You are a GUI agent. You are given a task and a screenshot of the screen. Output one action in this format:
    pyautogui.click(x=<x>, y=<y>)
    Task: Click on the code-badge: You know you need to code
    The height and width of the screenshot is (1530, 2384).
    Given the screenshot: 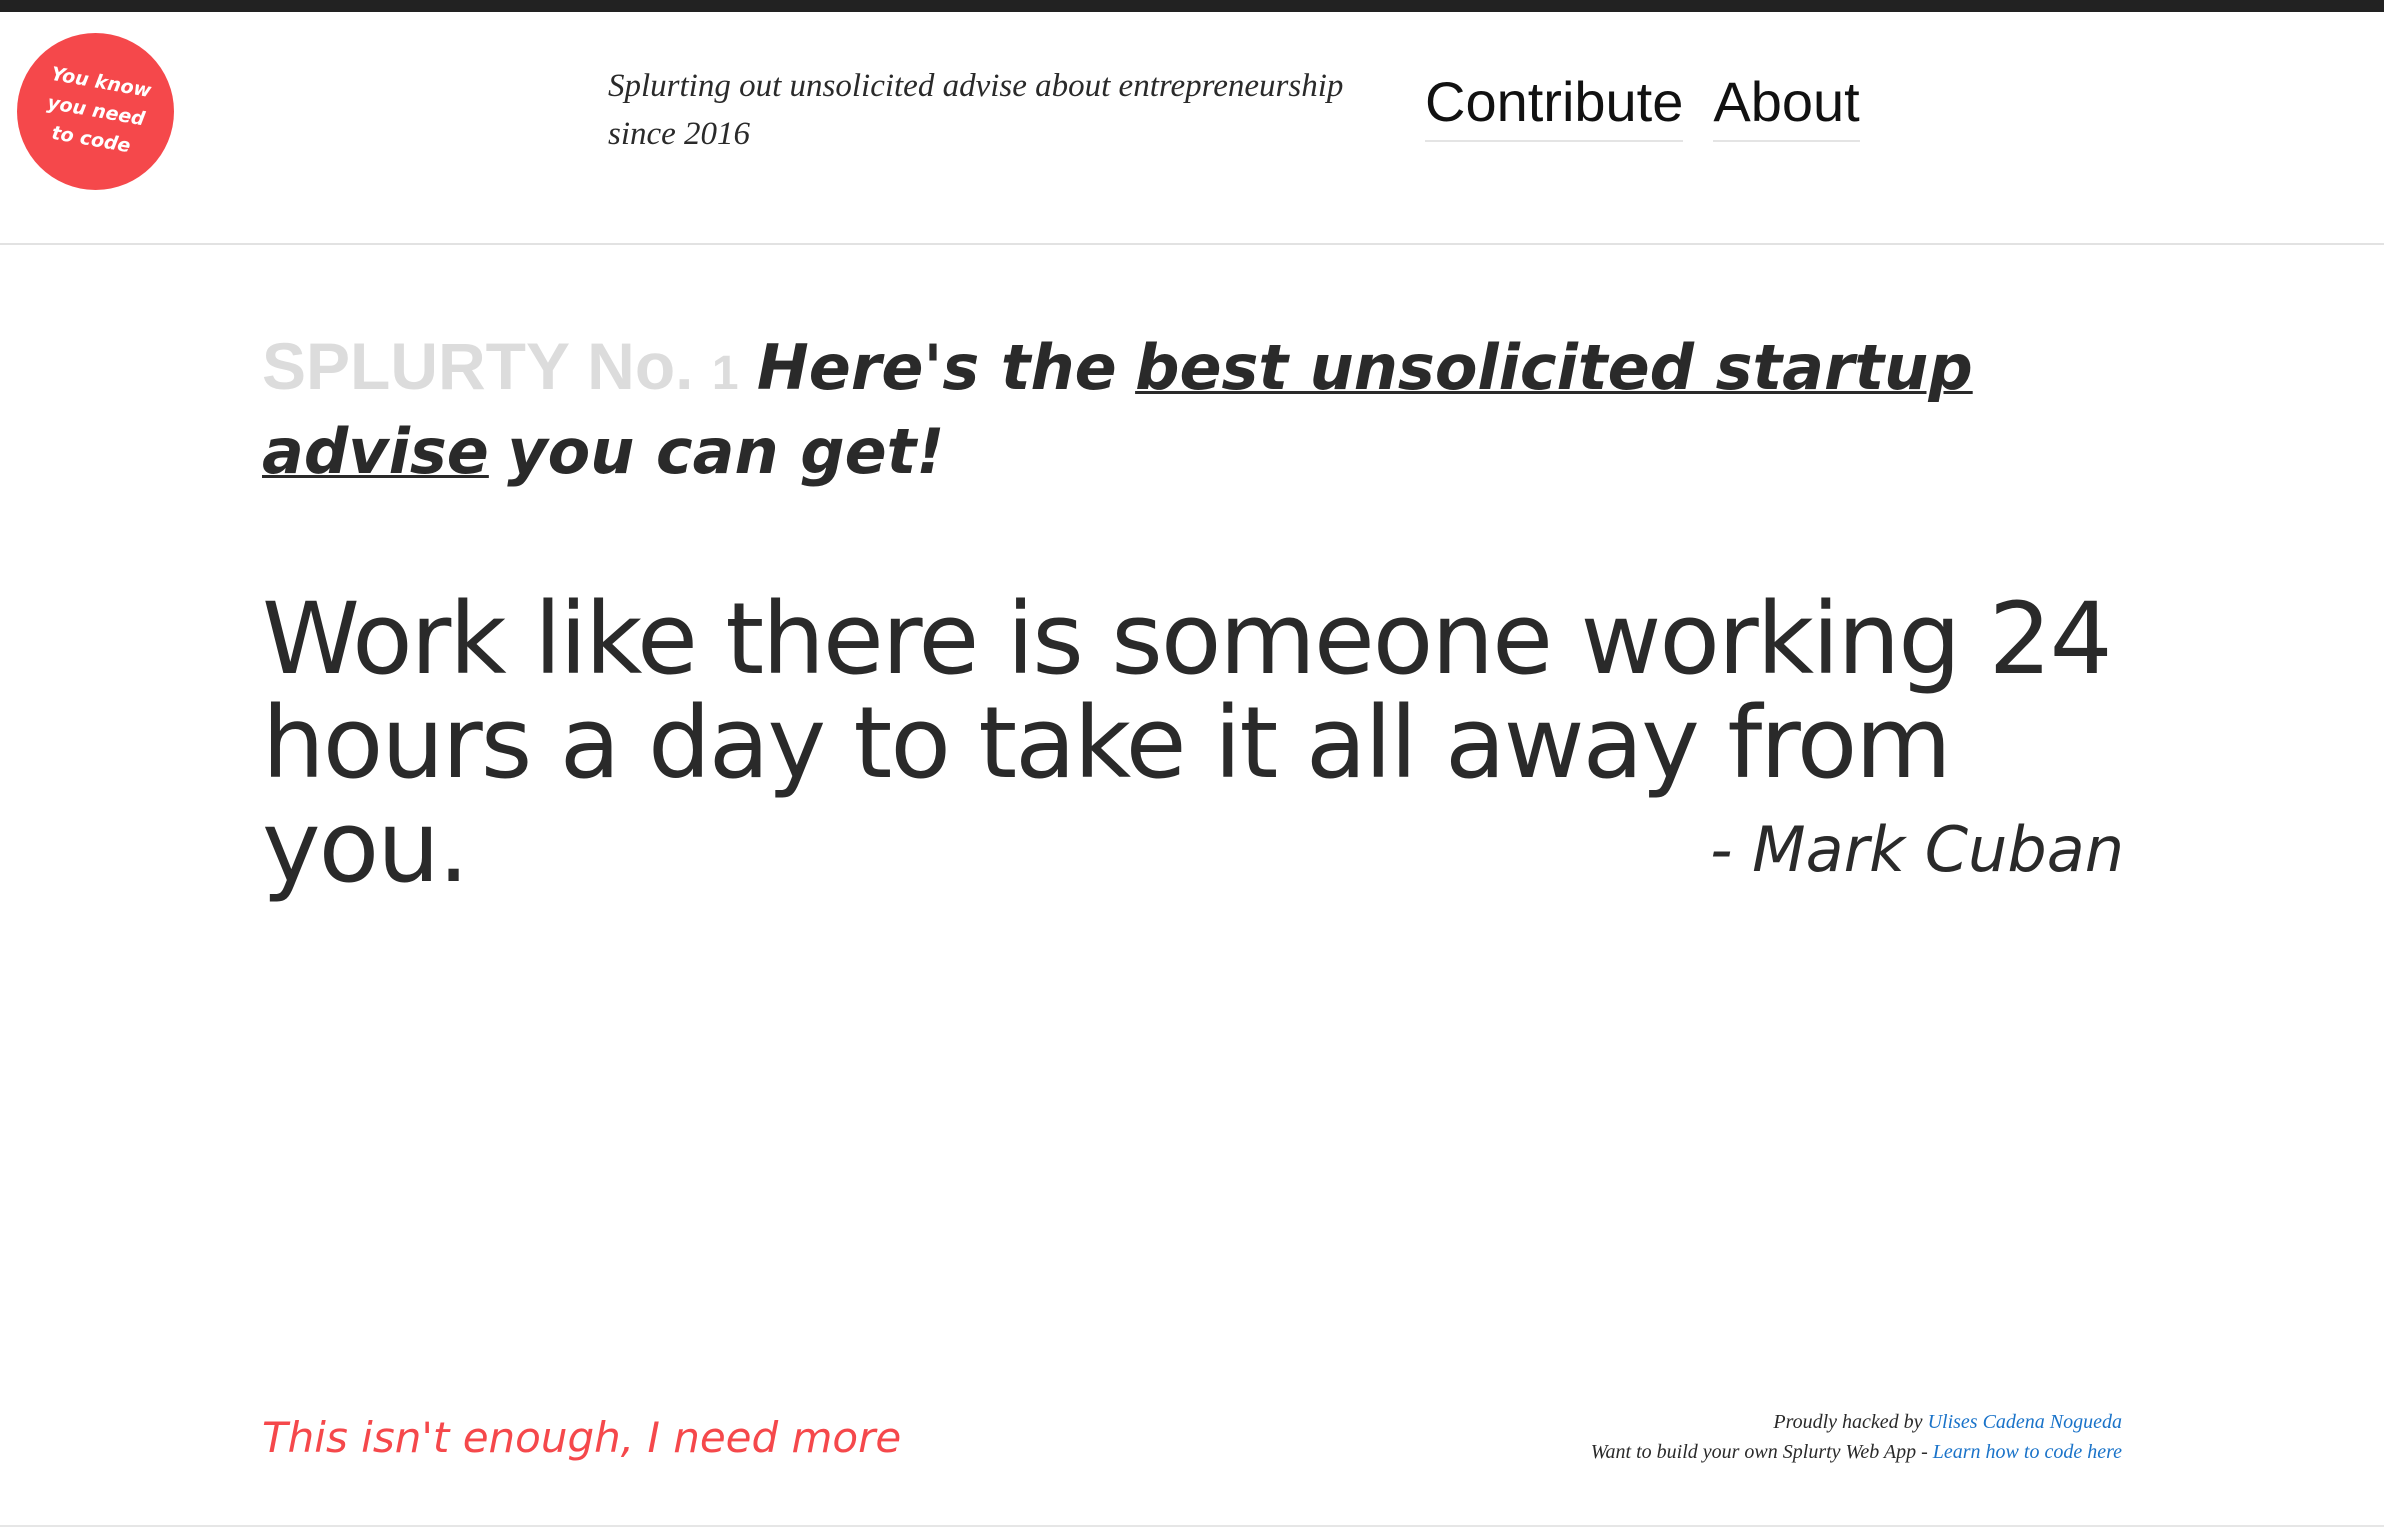 What is the action you would take?
    pyautogui.click(x=95, y=111)
    